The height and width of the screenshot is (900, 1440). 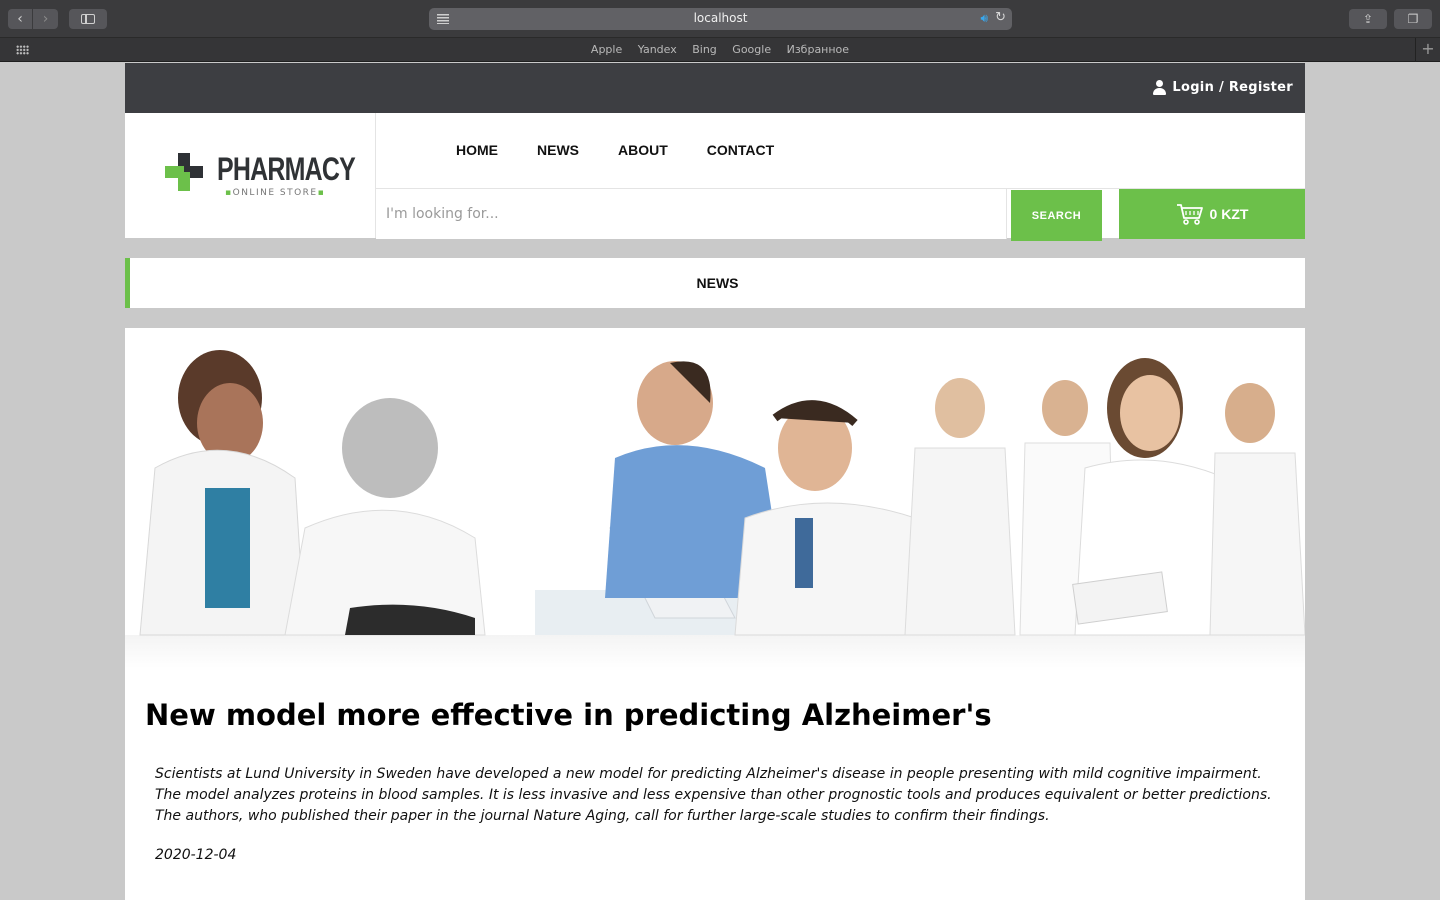 I want to click on nav-about: ABOUT, so click(x=643, y=150).